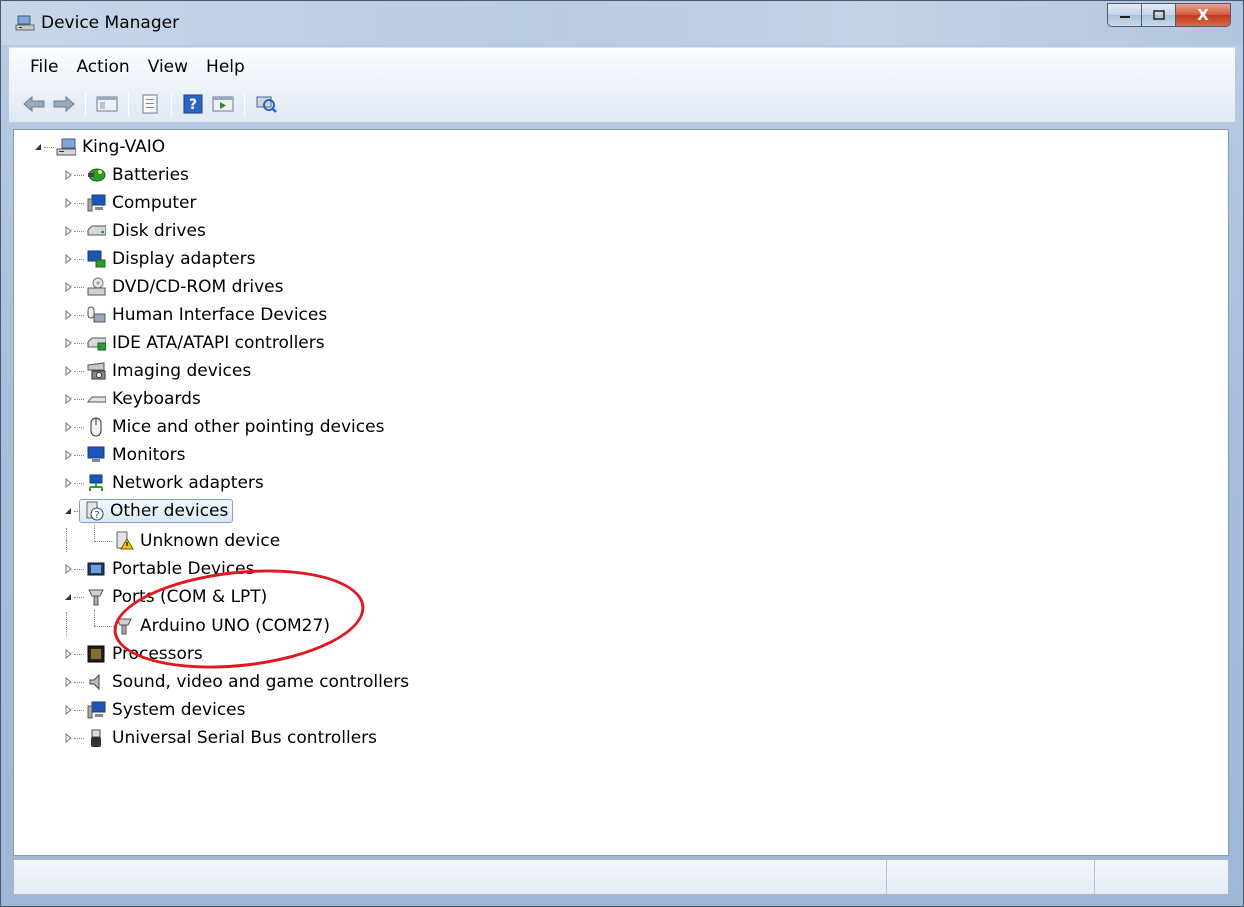 This screenshot has height=907, width=1244. What do you see at coordinates (198, 287) in the screenshot?
I see `tree-item-label: DVD/CD-ROM drives` at bounding box center [198, 287].